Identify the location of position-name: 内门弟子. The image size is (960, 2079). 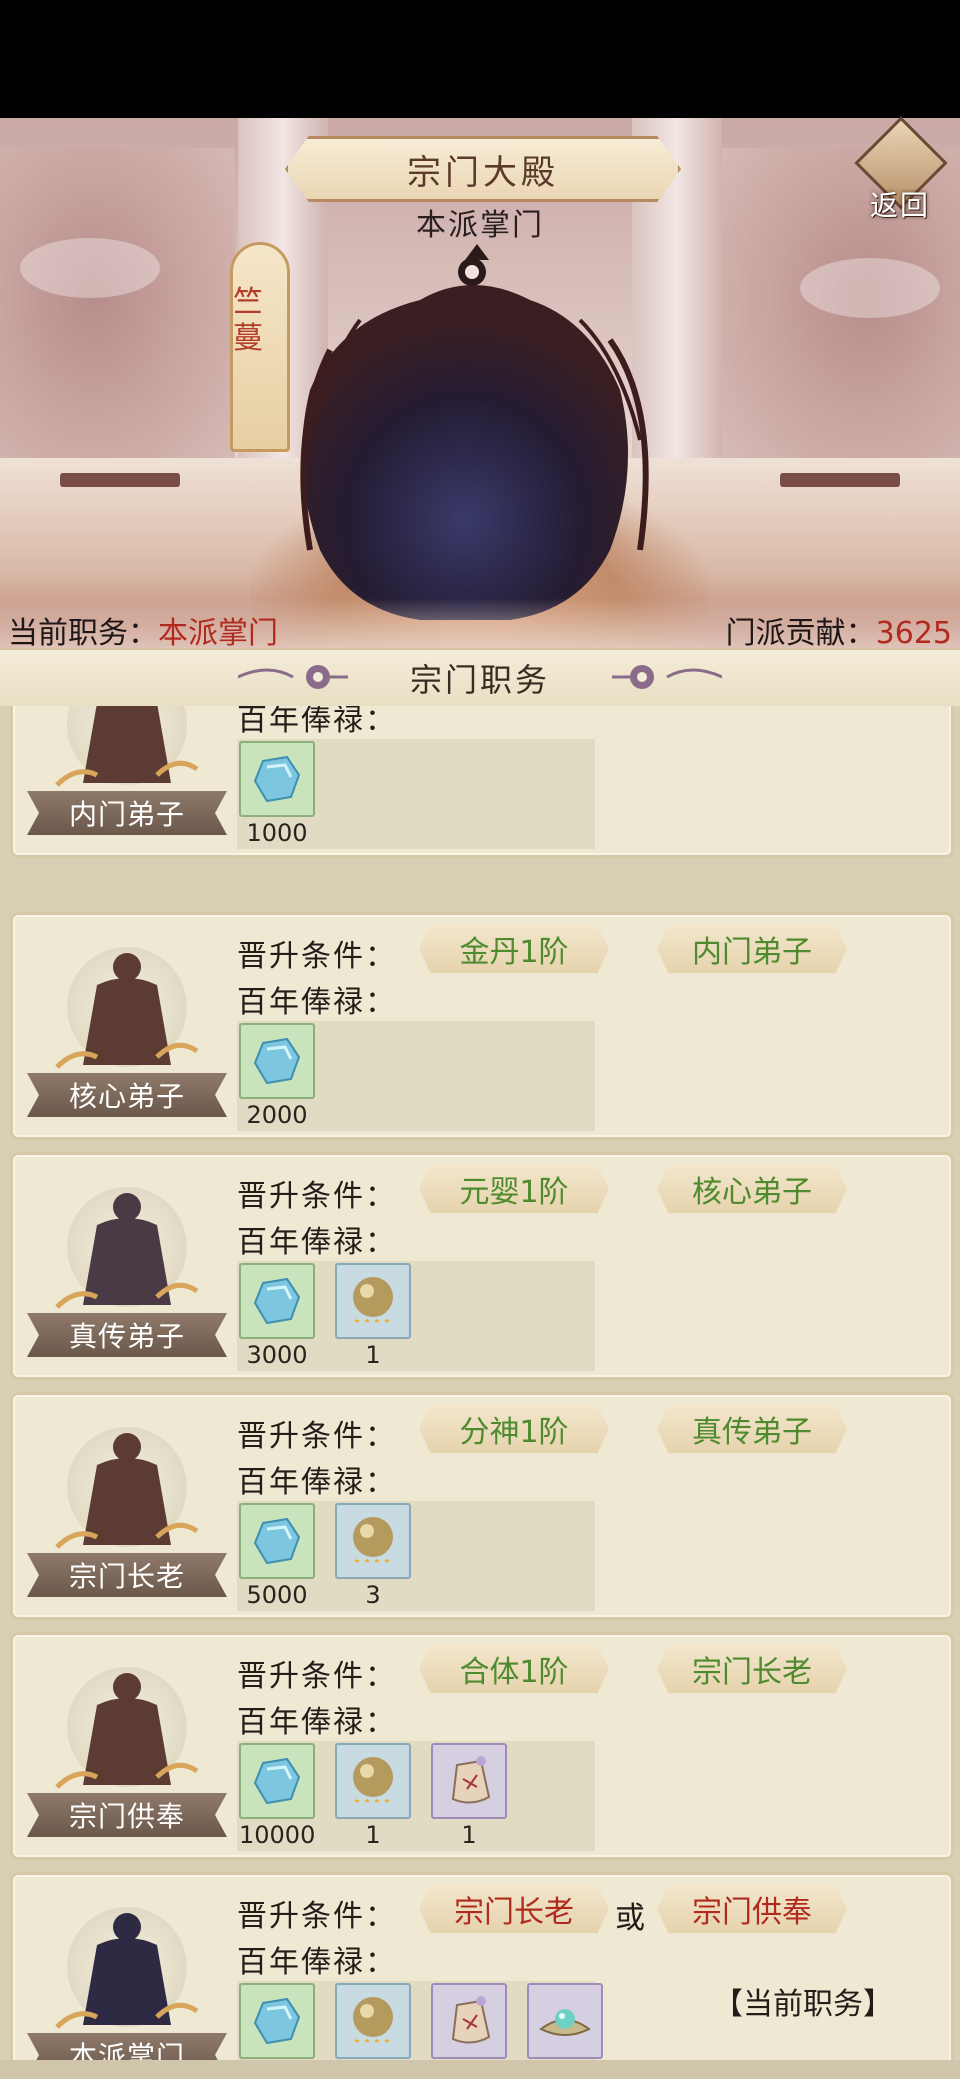
(126, 814).